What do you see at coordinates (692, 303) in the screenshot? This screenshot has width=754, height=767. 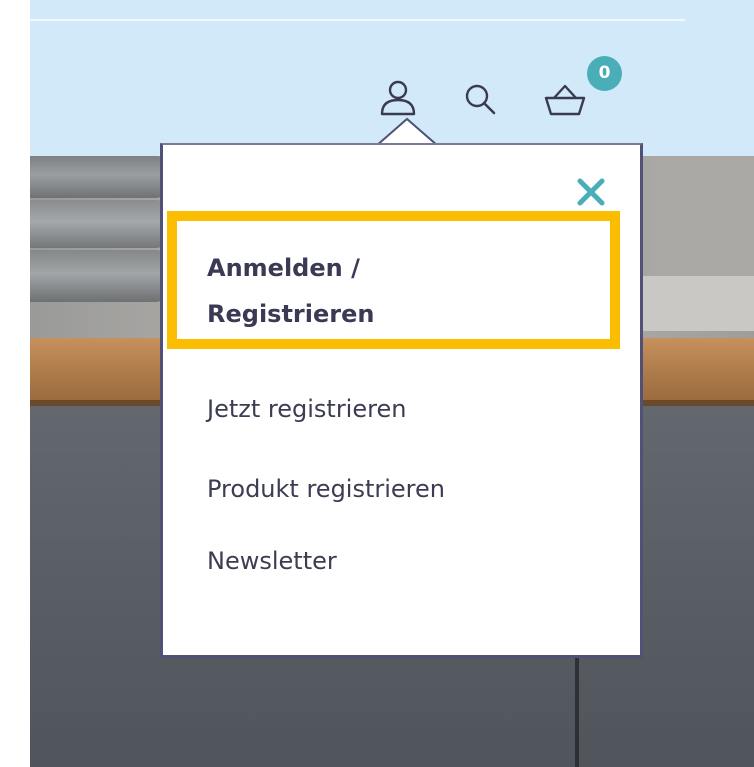 I see `sink-basin` at bounding box center [692, 303].